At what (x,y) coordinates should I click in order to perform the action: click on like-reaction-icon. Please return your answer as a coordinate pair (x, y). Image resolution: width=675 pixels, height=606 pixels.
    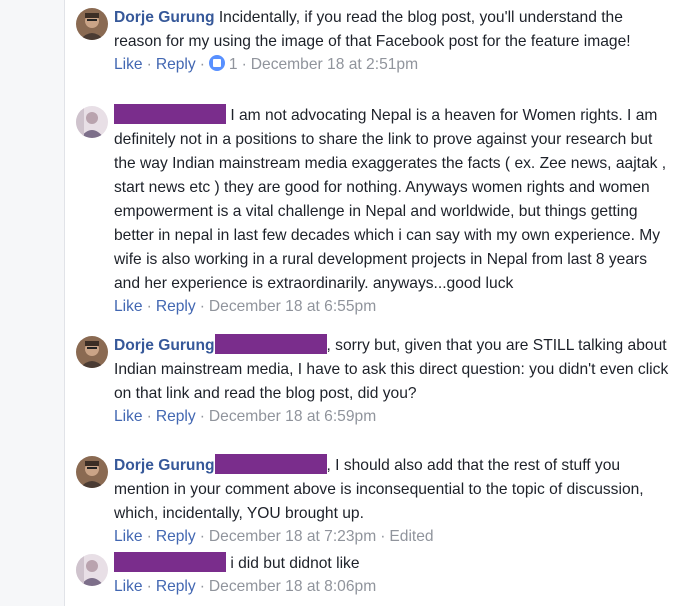
    Looking at the image, I should click on (216, 63).